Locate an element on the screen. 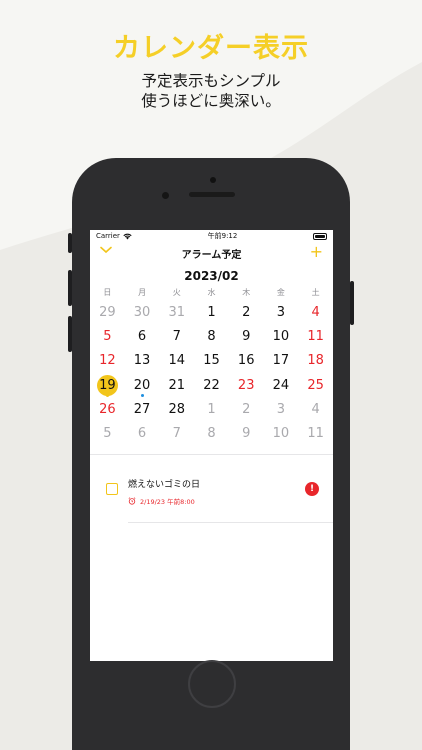  day-cell: 12 is located at coordinates (107, 361).